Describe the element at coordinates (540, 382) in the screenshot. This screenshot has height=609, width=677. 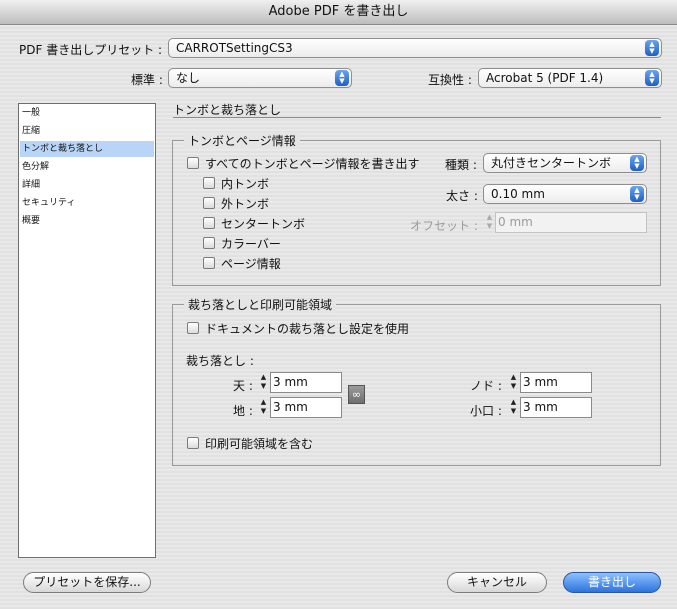
I see `bleed-inside-value: 3 mm` at that location.